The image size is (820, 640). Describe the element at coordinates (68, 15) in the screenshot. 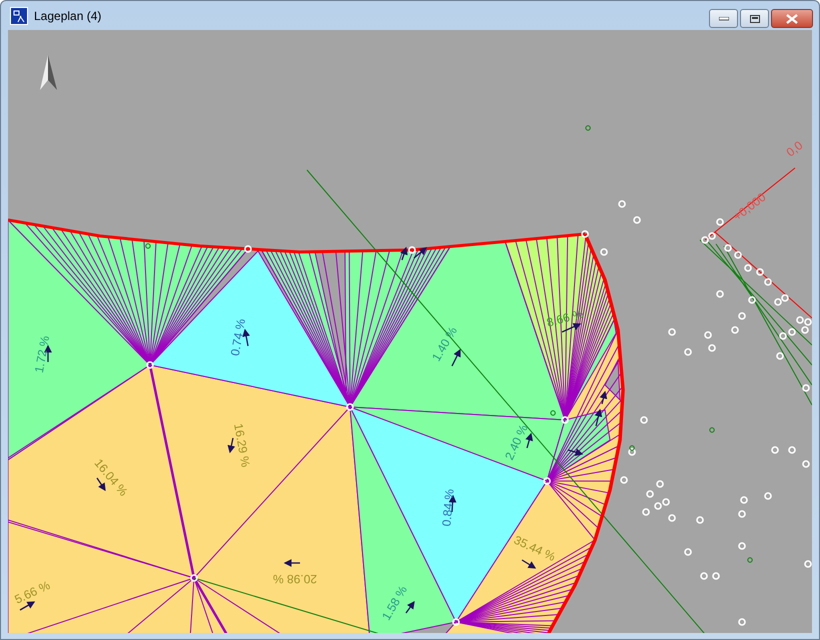

I see `window-title: Lageplan (4)` at that location.